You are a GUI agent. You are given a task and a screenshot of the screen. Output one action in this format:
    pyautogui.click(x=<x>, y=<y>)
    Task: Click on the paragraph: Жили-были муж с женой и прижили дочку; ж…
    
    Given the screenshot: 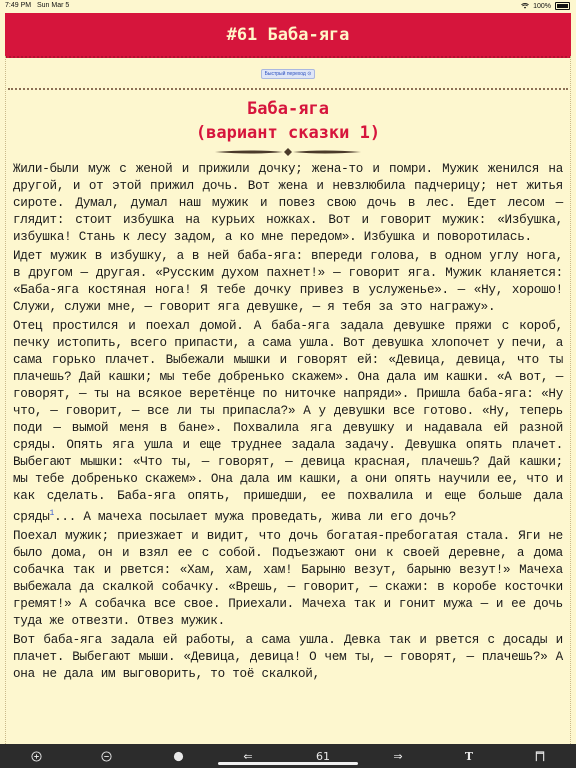 What is the action you would take?
    pyautogui.click(x=288, y=203)
    